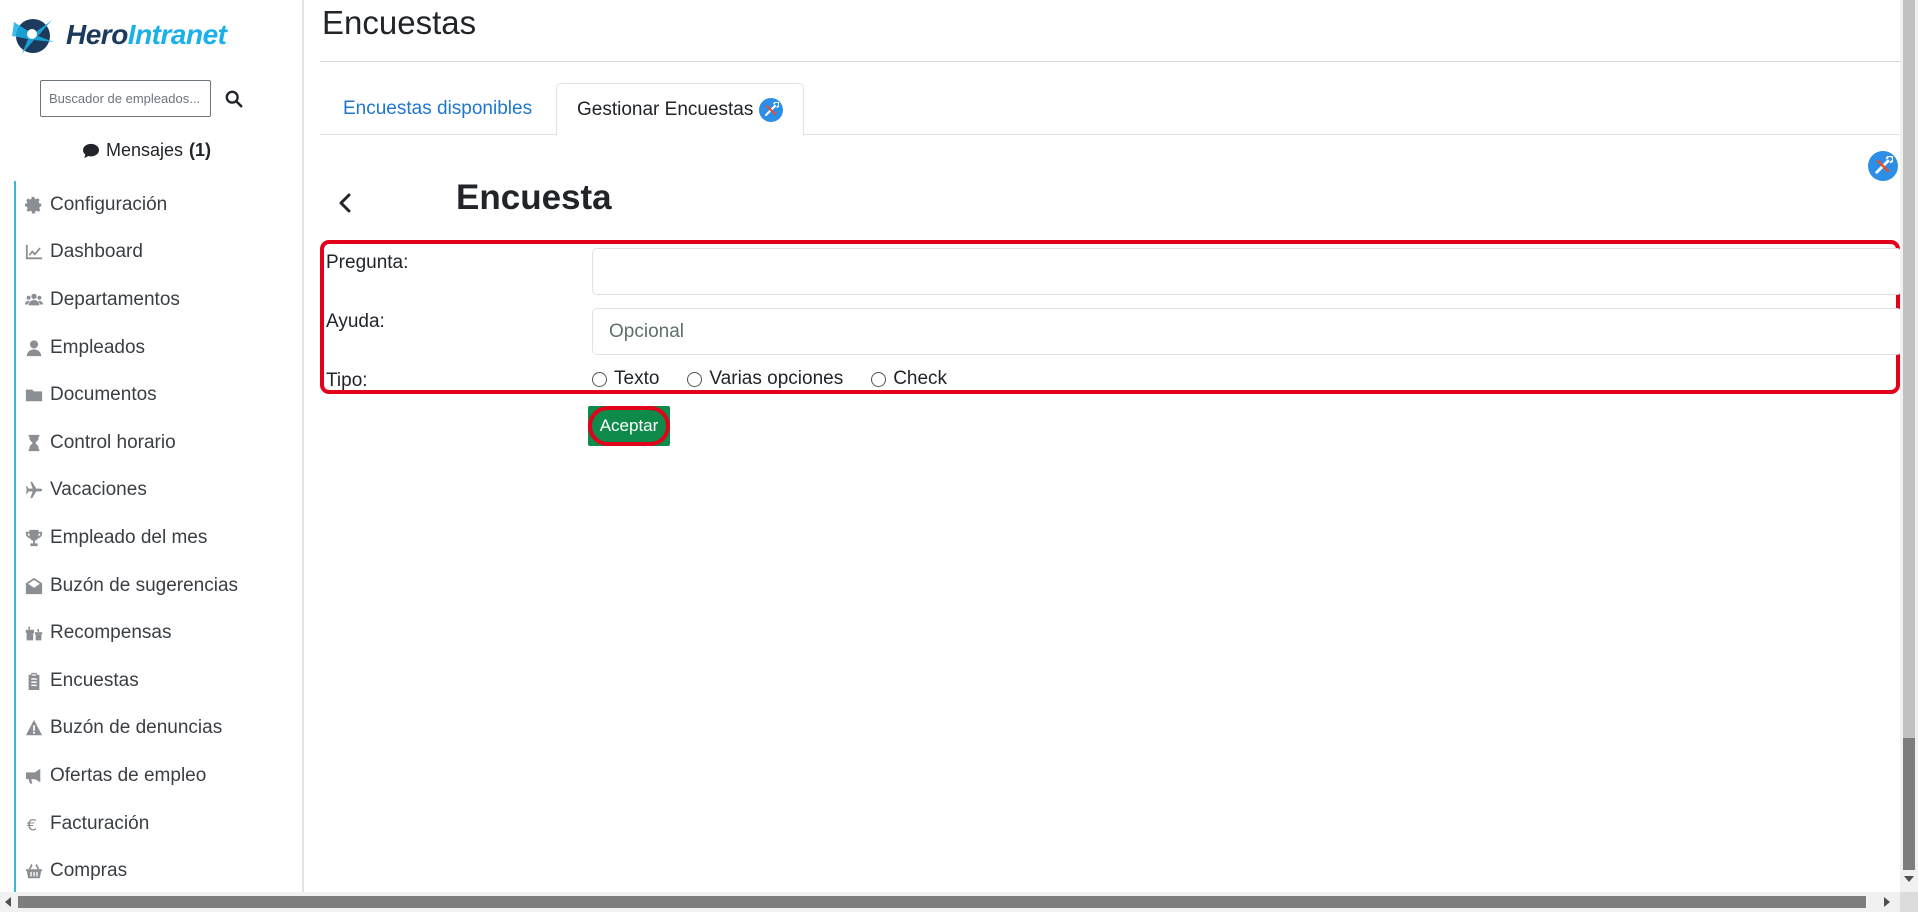 The height and width of the screenshot is (912, 1918). Describe the element at coordinates (1887, 902) in the screenshot. I see `scroll-right-arrow-icon` at that location.